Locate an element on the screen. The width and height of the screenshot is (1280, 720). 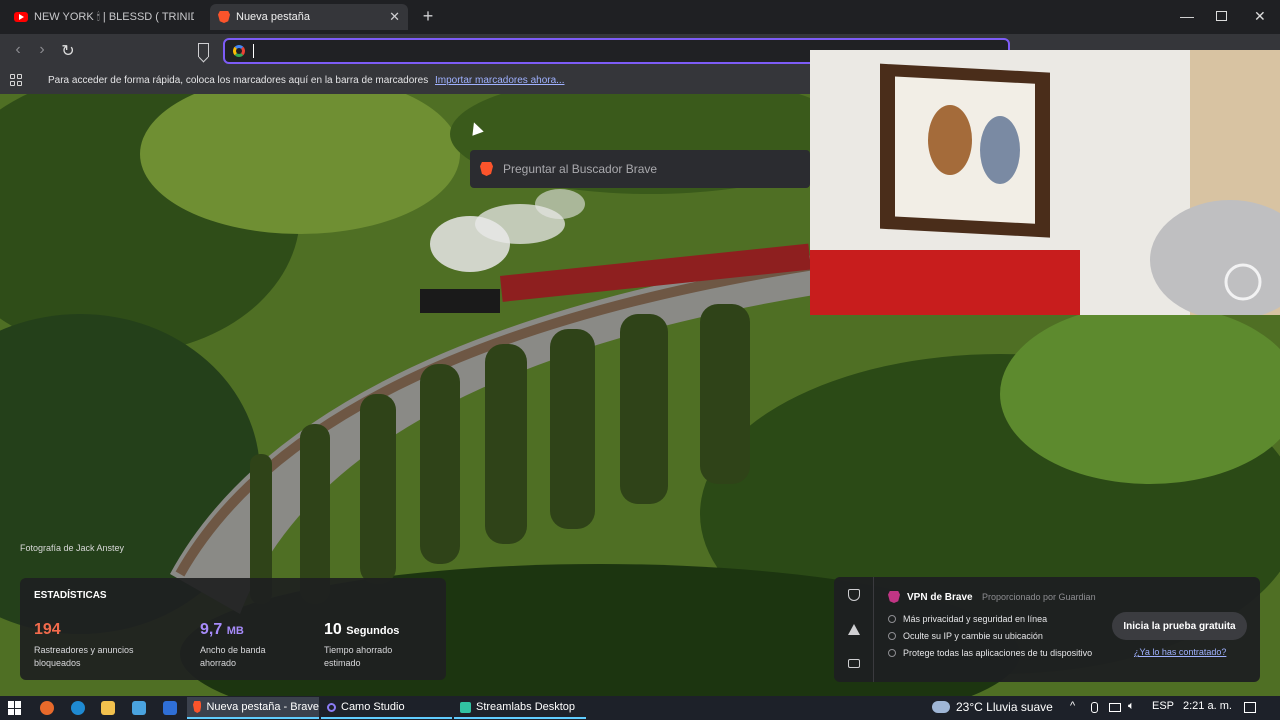
stat-value: 194 is located at coordinates (47, 629).